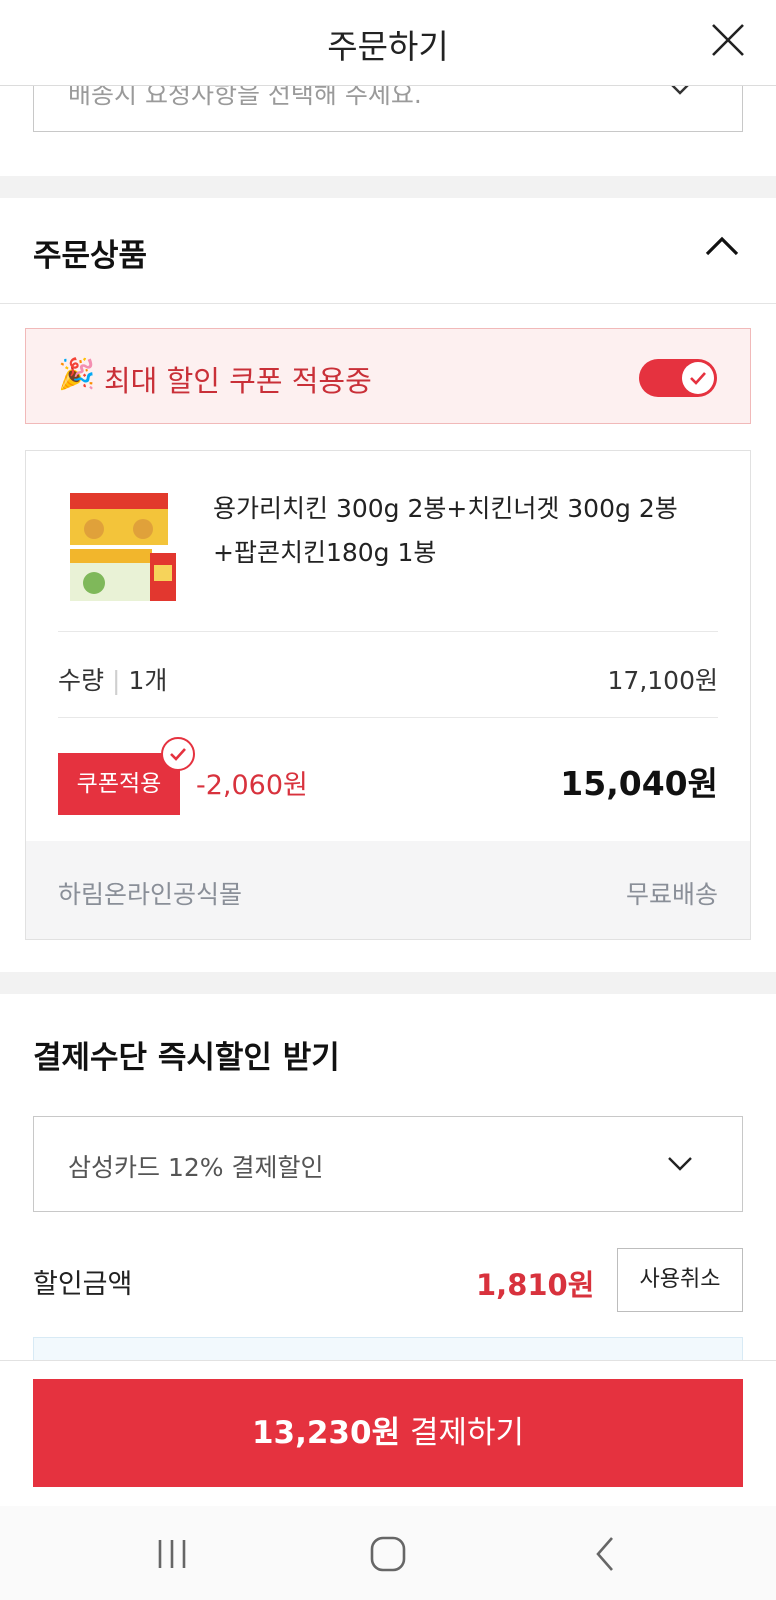  What do you see at coordinates (728, 40) in the screenshot?
I see `close-icon` at bounding box center [728, 40].